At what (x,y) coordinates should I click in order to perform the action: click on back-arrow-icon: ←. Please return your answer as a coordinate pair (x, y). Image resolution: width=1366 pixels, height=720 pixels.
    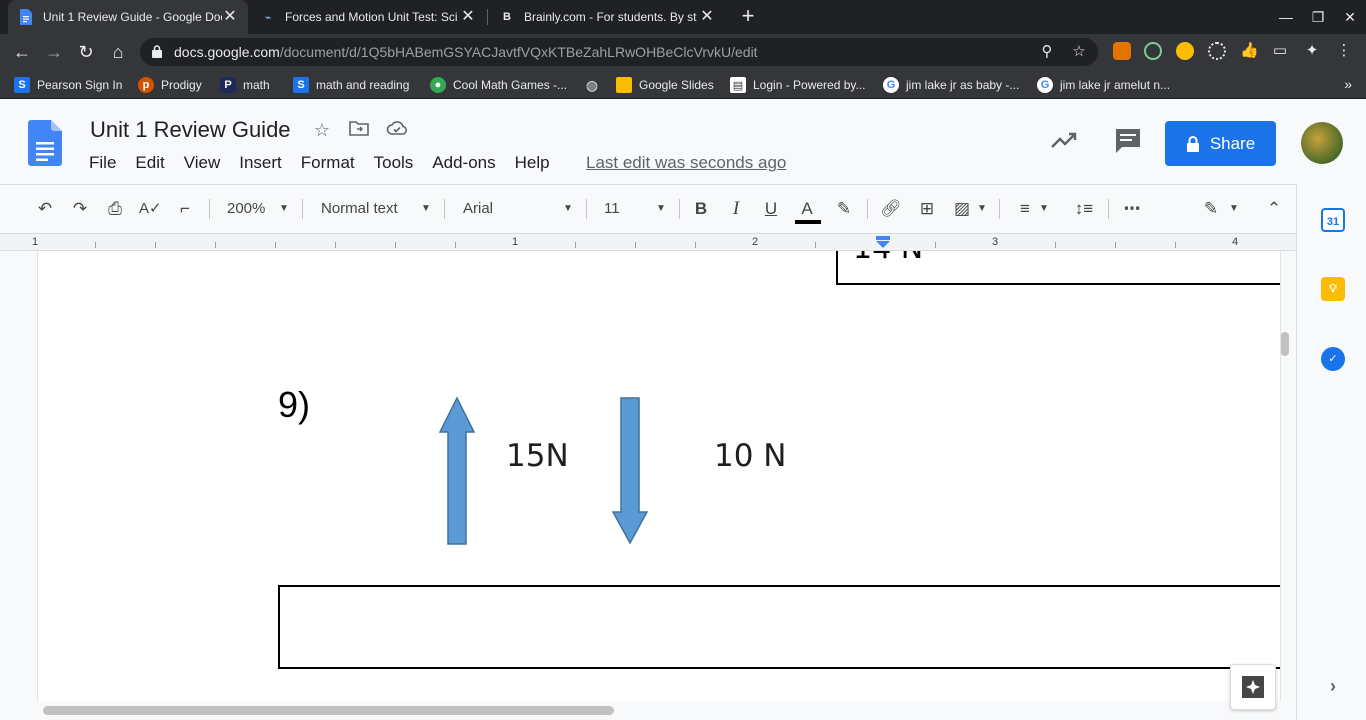
    Looking at the image, I should click on (22, 52).